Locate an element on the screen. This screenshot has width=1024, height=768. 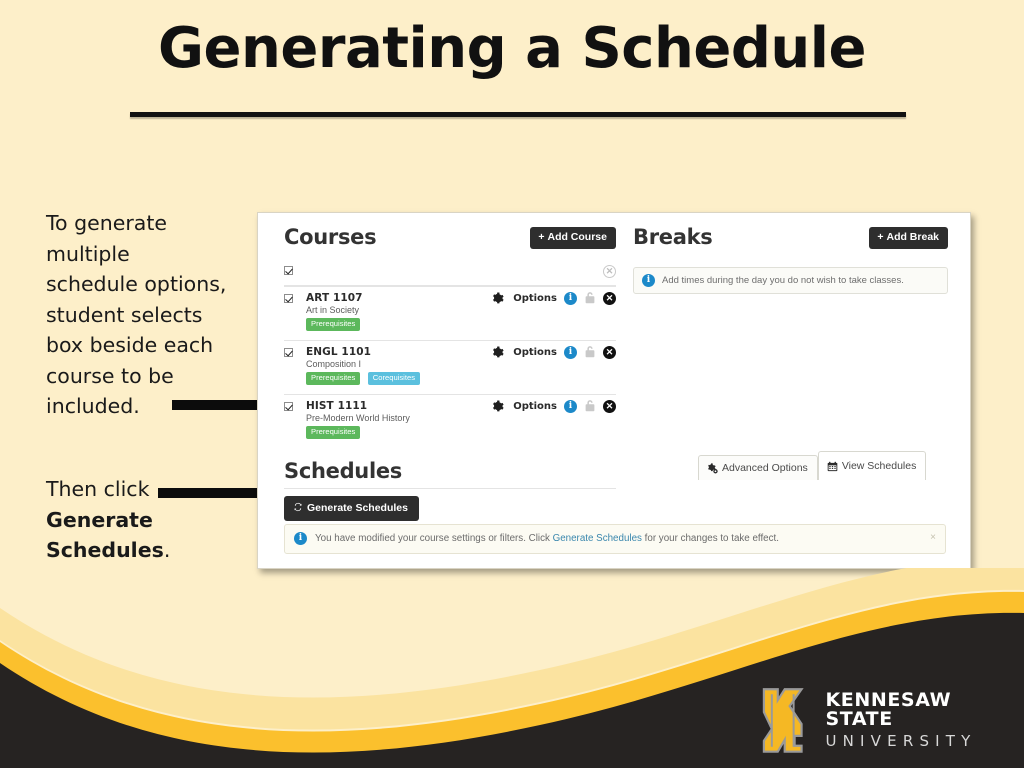
caption-line: course to be is located at coordinates (110, 375).